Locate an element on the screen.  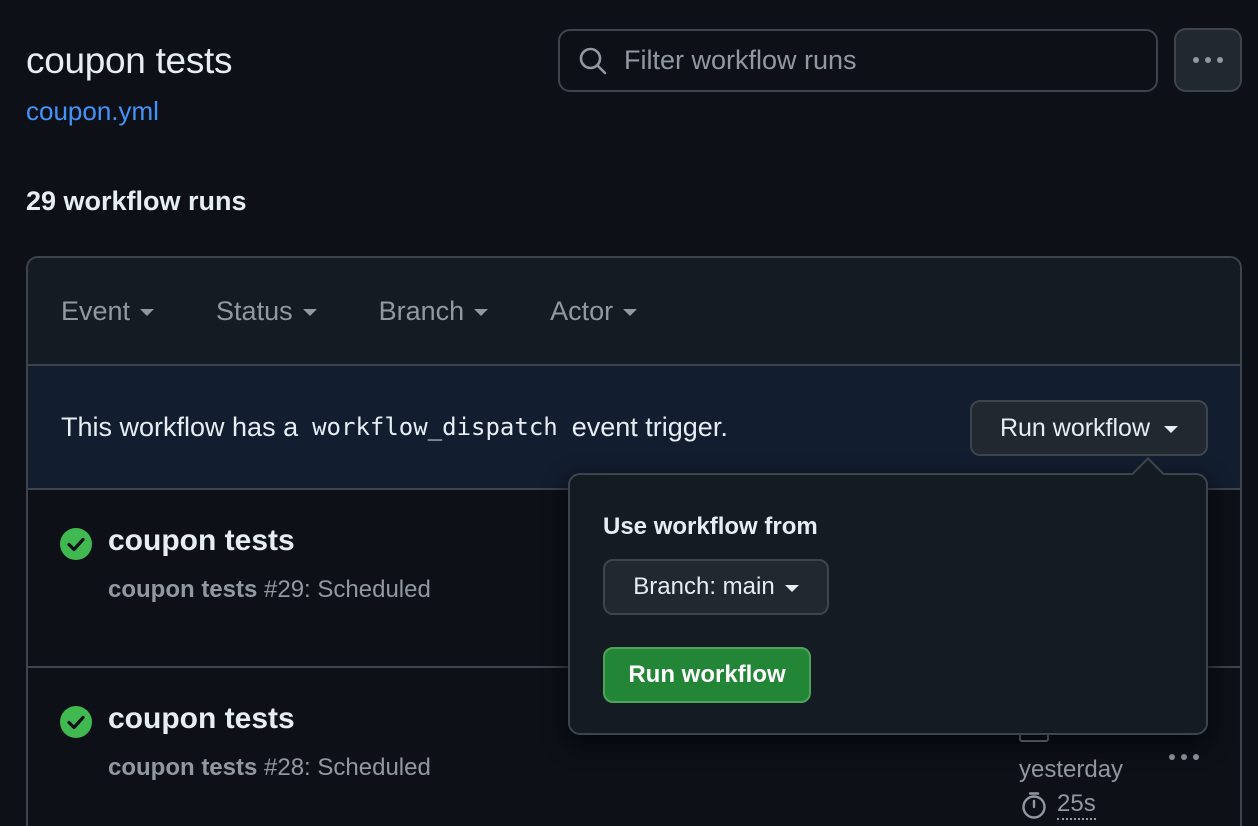
search-icon is located at coordinates (593, 61).